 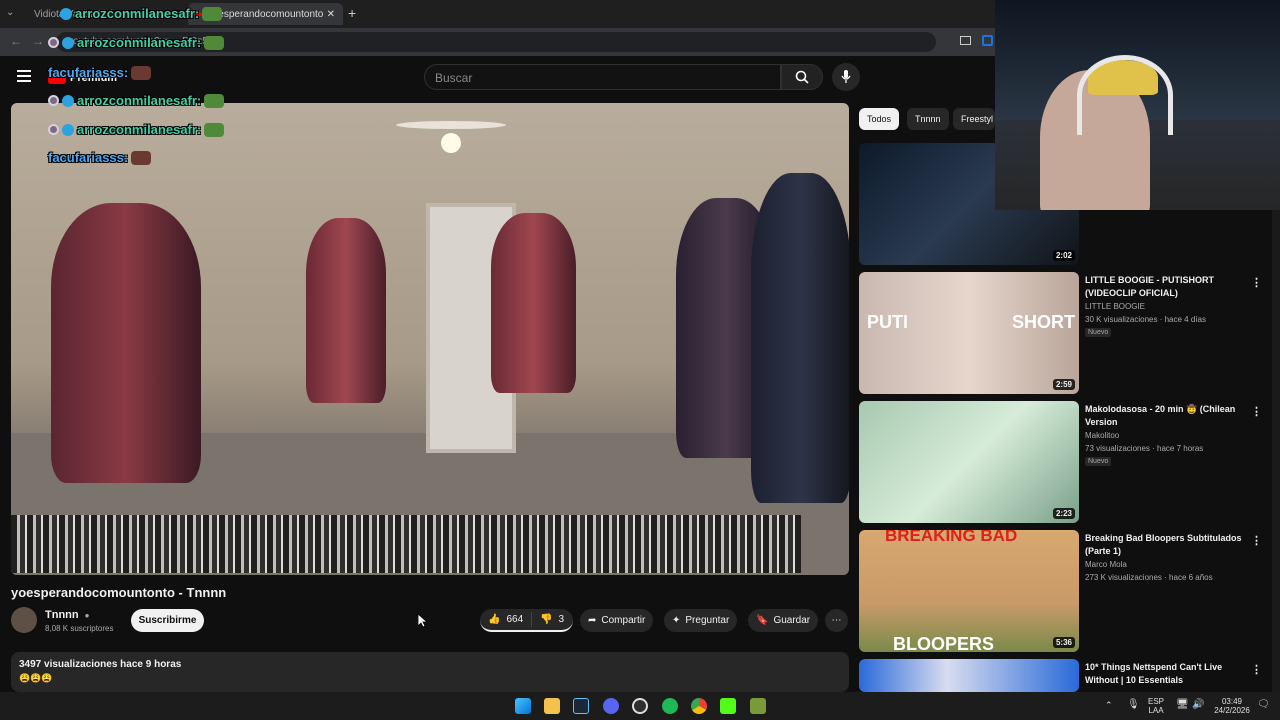 What do you see at coordinates (1102, 435) in the screenshot?
I see `recommended-channel: Makolitoo` at bounding box center [1102, 435].